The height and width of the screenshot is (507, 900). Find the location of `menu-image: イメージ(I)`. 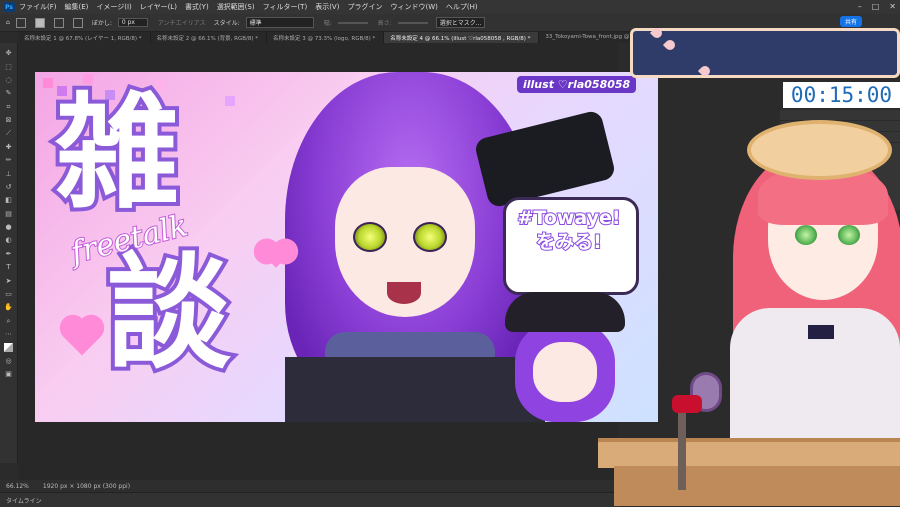

menu-image: イメージ(I) is located at coordinates (113, 7).